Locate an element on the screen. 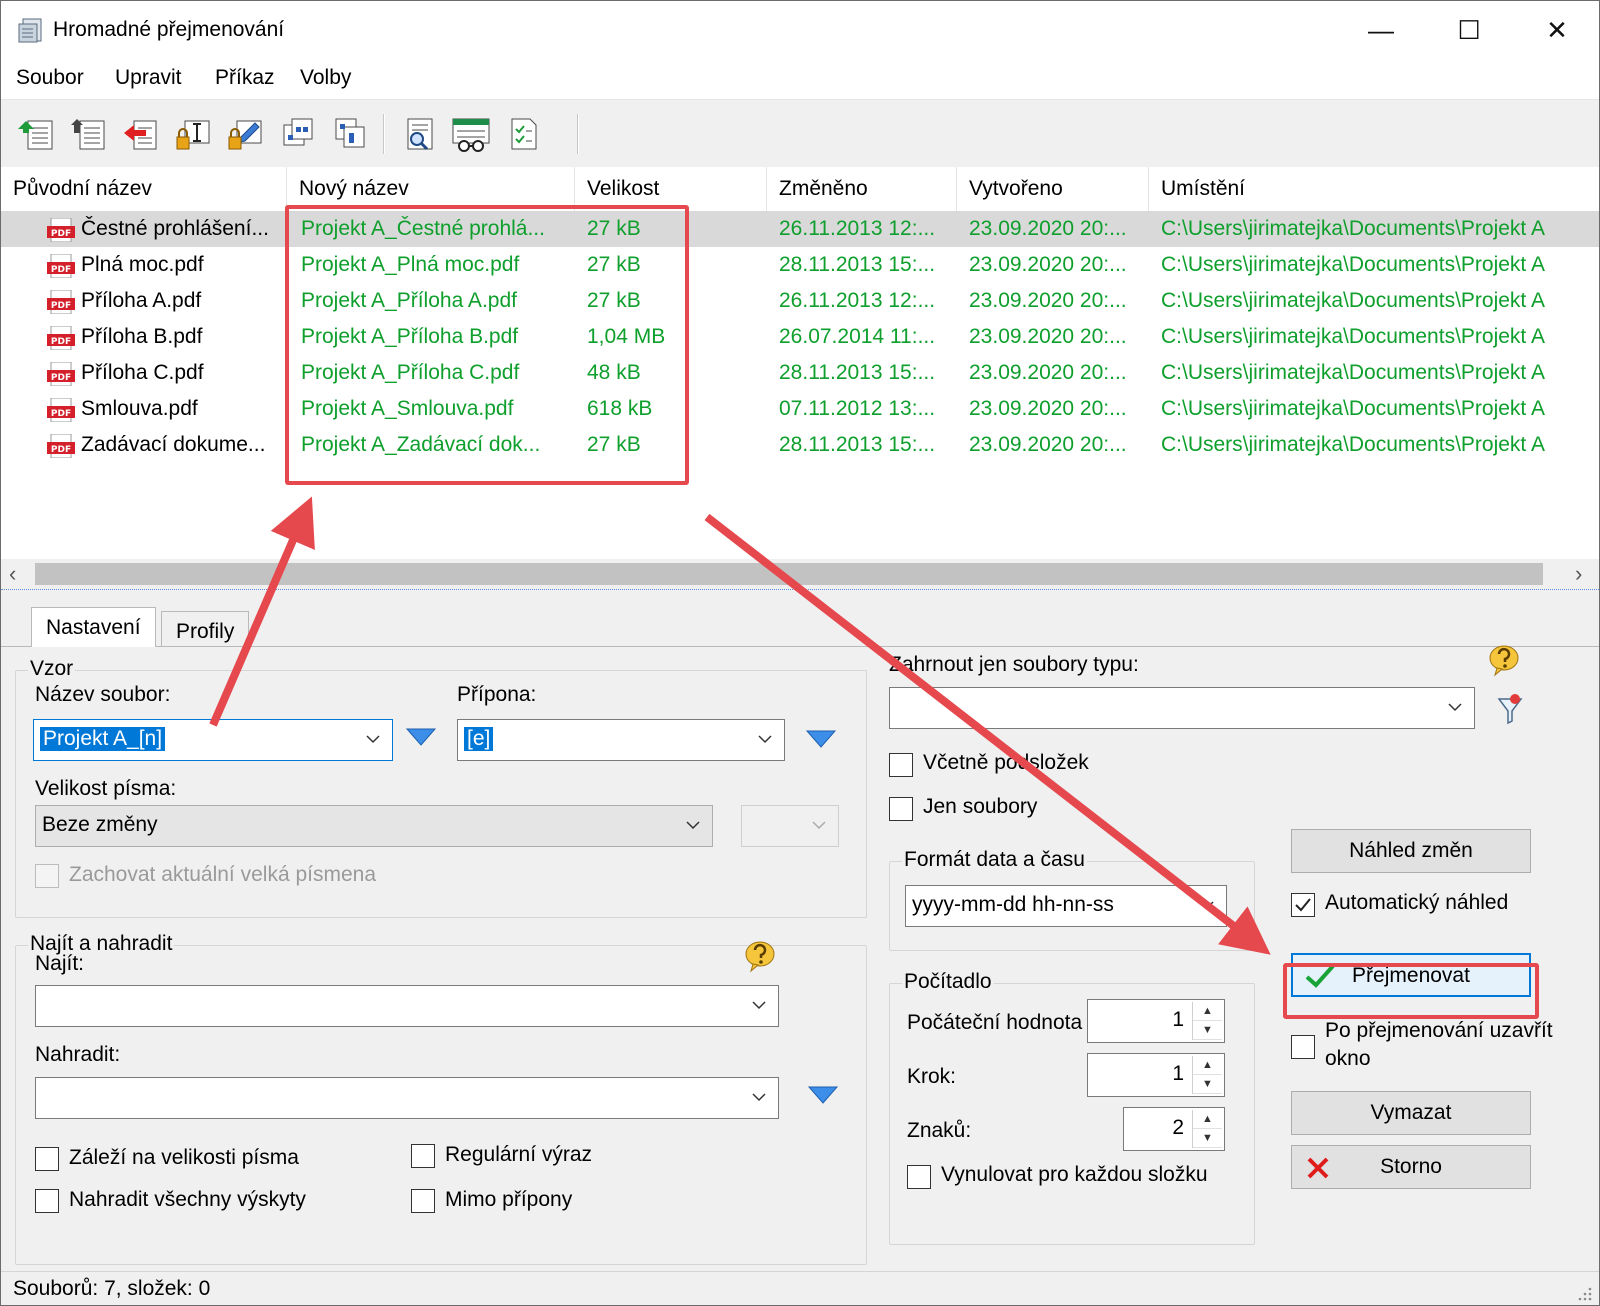  svg-text: PDF is located at coordinates (61, 234).